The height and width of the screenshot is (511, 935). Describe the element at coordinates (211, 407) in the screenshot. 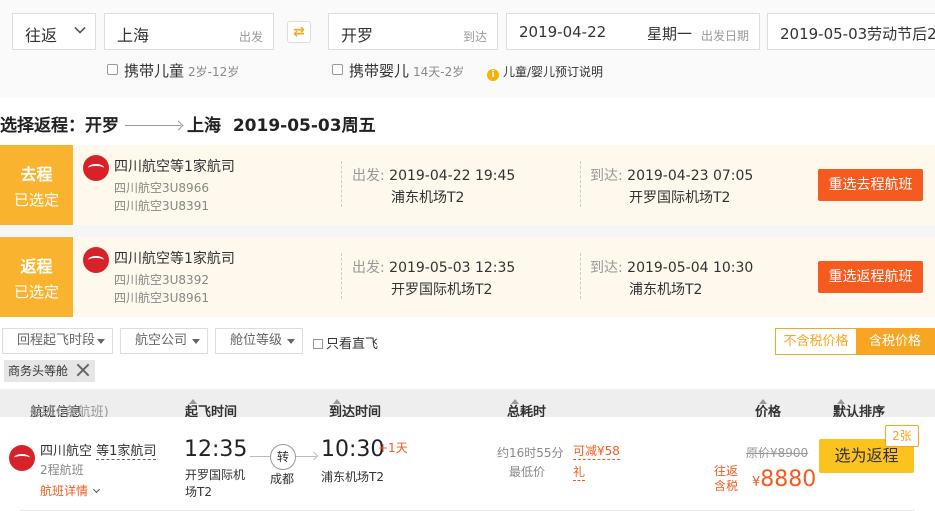

I see `sort-departure-time: 起飞时间` at that location.